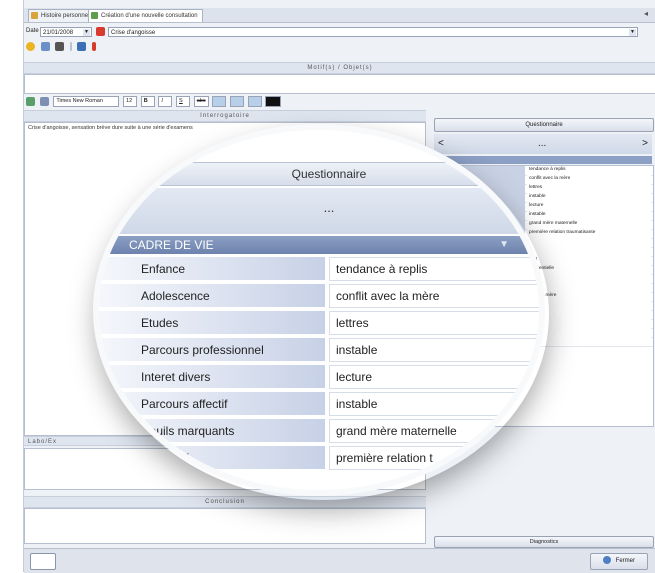  I want to click on screen-icon, so click(43, 561).